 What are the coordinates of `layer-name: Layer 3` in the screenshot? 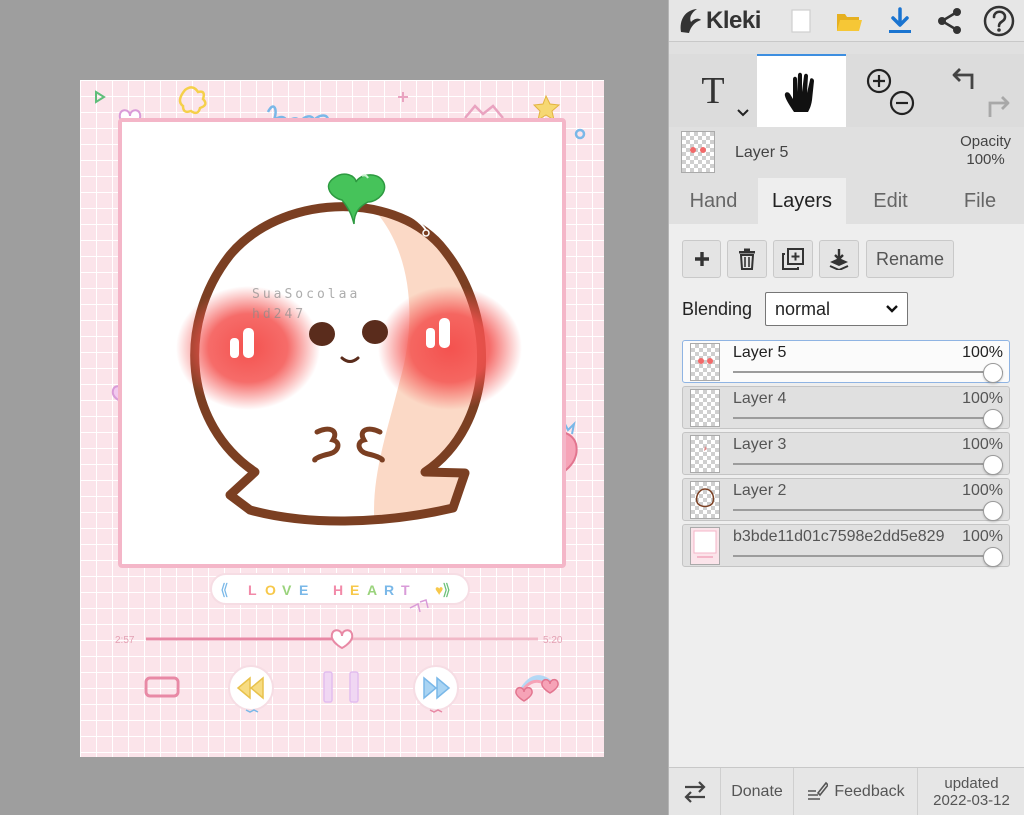 It's located at (760, 444).